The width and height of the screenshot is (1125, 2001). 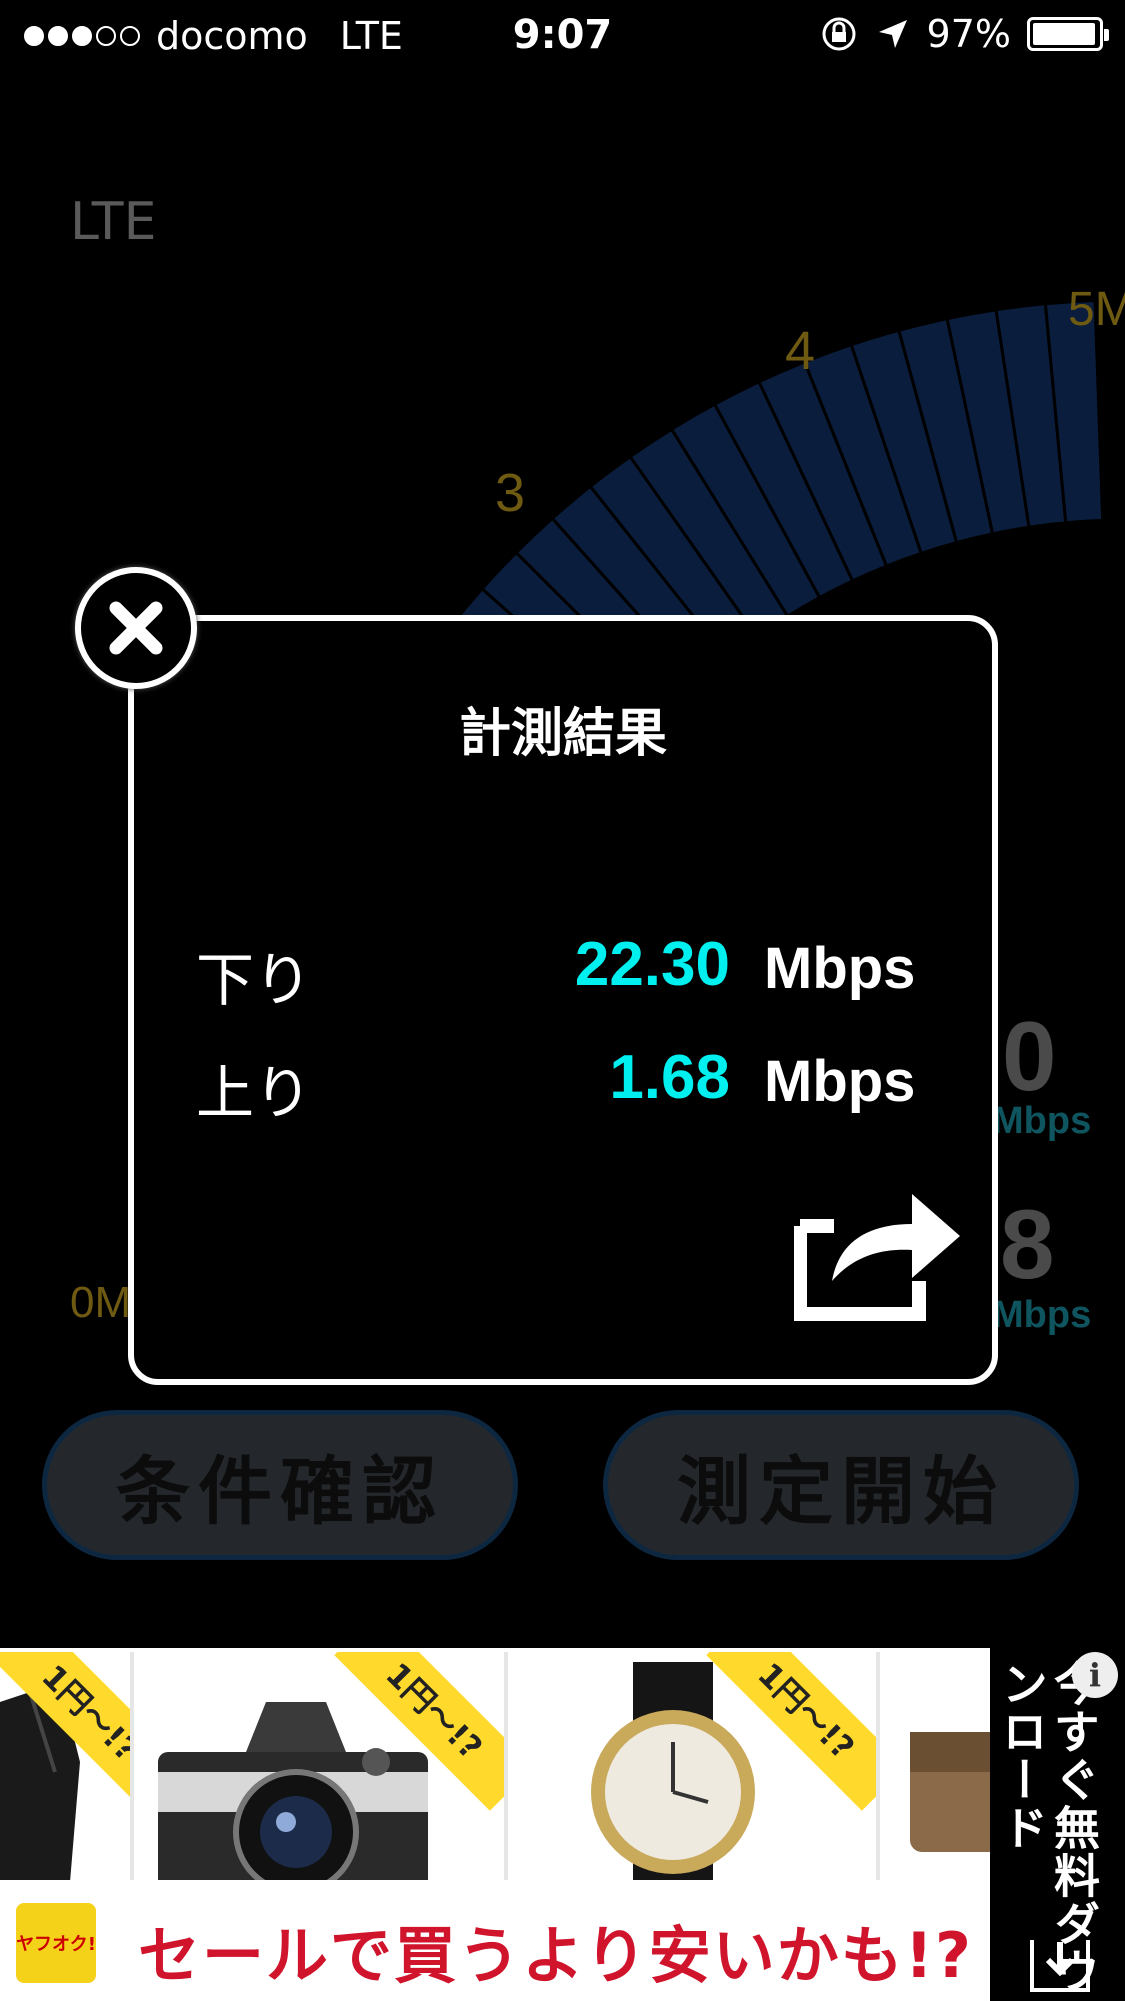 What do you see at coordinates (841, 1485) in the screenshot?
I see `start-measurement-button: 測定開始` at bounding box center [841, 1485].